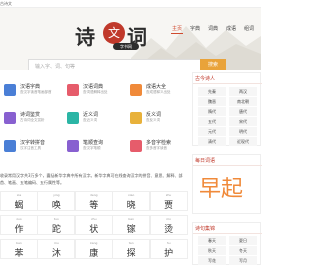 The width and height of the screenshot is (320, 265). I want to click on char-card: mo 烫, so click(168, 225).